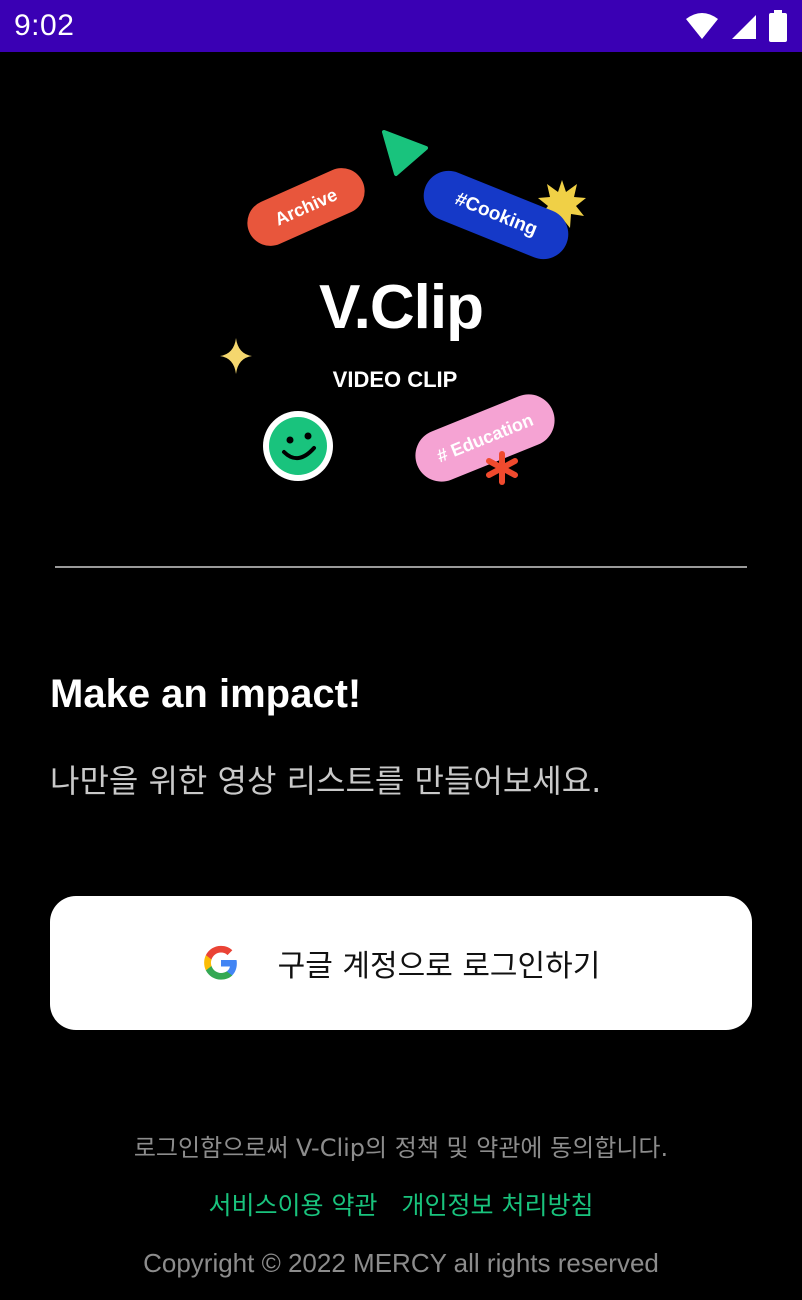  What do you see at coordinates (702, 26) in the screenshot?
I see `wifi-icon` at bounding box center [702, 26].